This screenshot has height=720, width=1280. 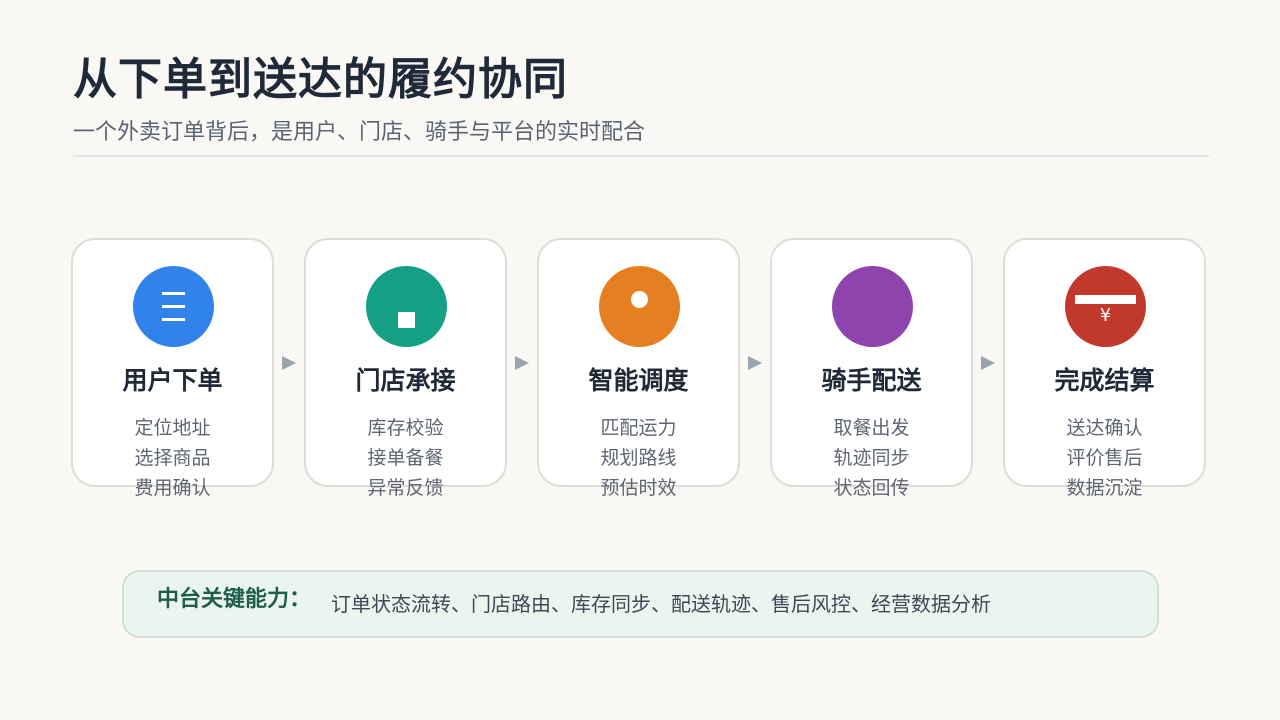 I want to click on rider-icon, so click(x=872, y=306).